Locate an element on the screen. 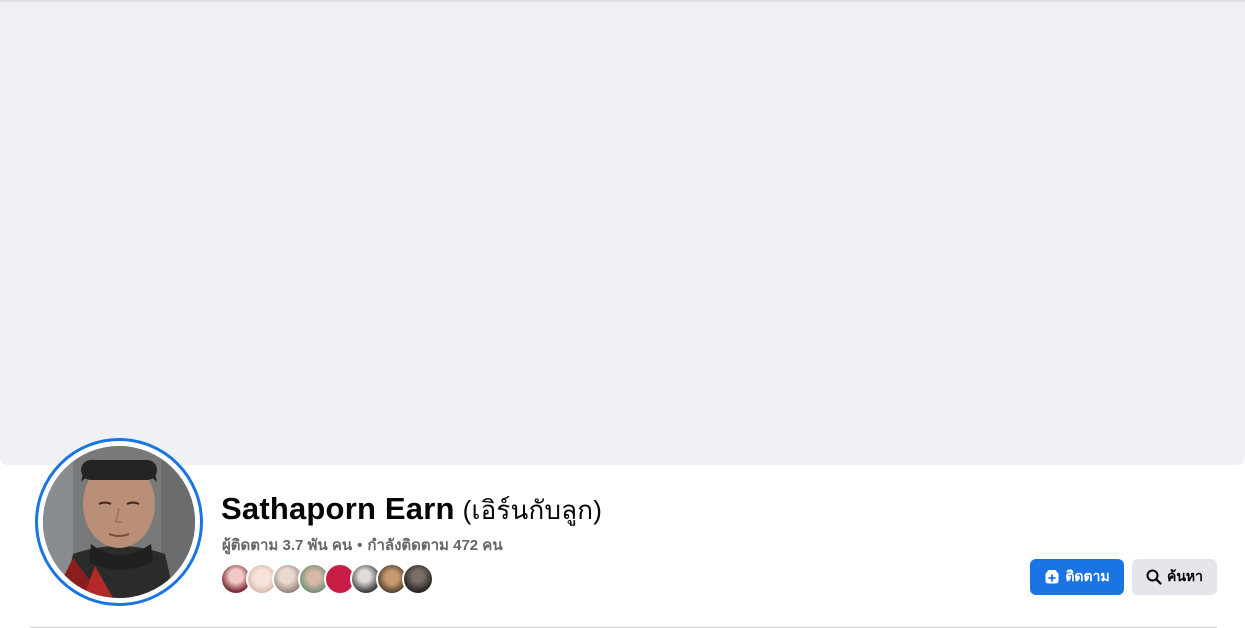 This screenshot has width=1245, height=628. follower-avatars is located at coordinates (327, 579).